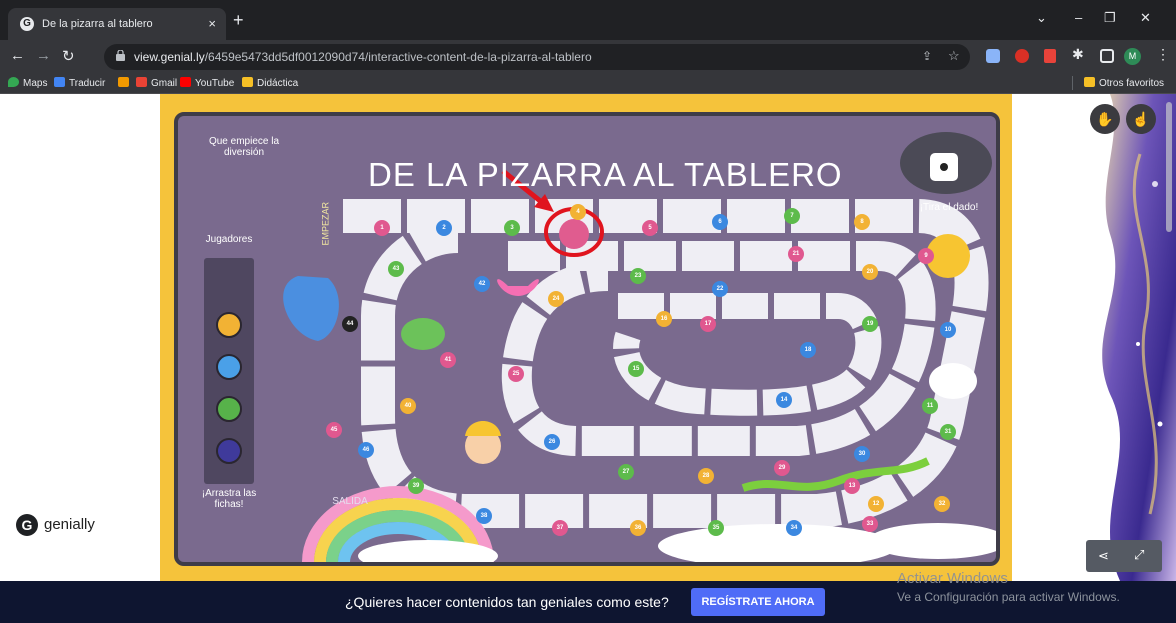 The height and width of the screenshot is (623, 1176). What do you see at coordinates (1145, 18) in the screenshot?
I see `close-window-button: ✕` at bounding box center [1145, 18].